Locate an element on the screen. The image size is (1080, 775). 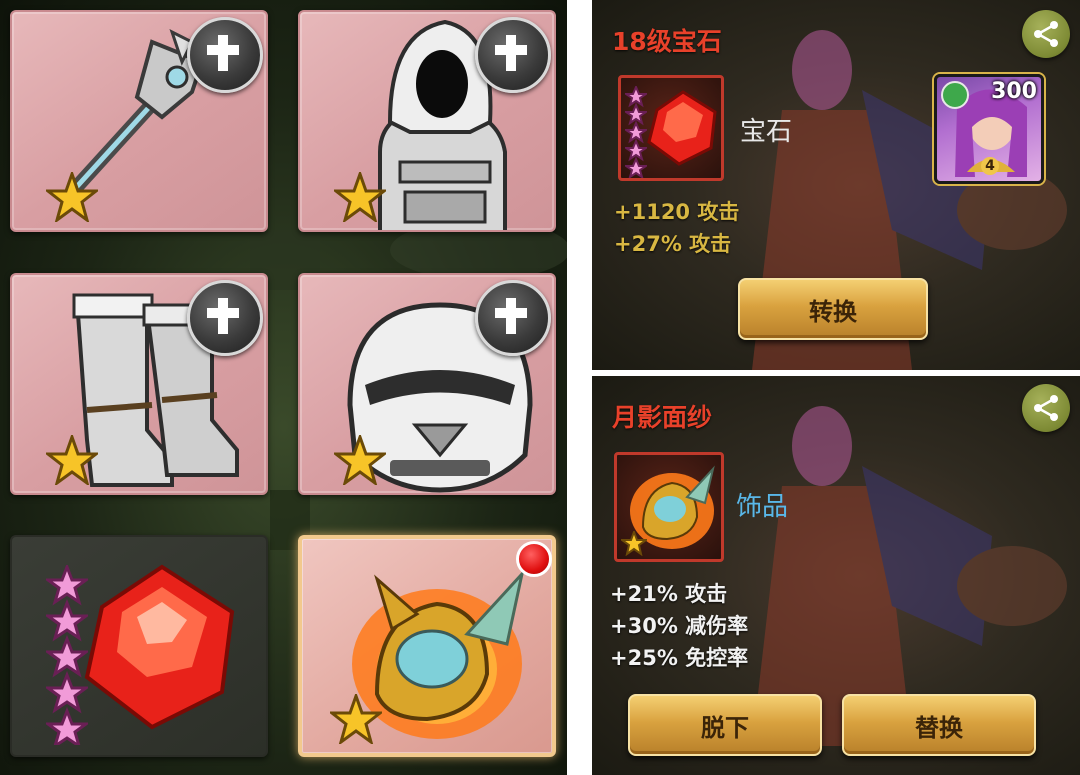
stat-line: +1120 攻击 is located at coordinates (677, 212).